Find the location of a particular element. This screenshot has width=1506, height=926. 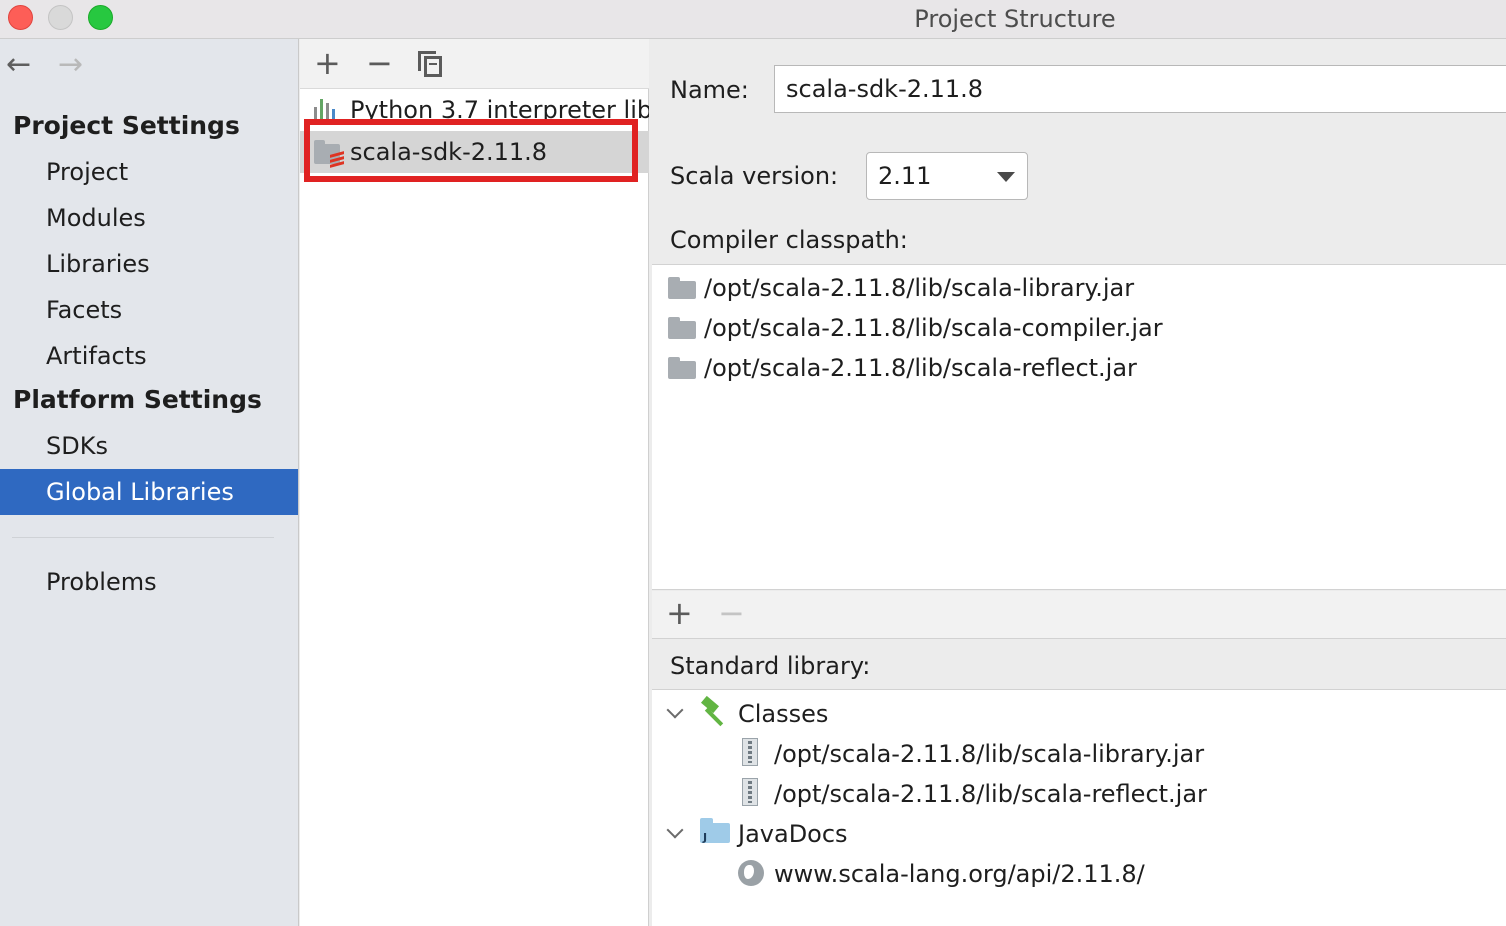

list-item-python-library: Python 3.7 interpreter lib is located at coordinates (474, 105).